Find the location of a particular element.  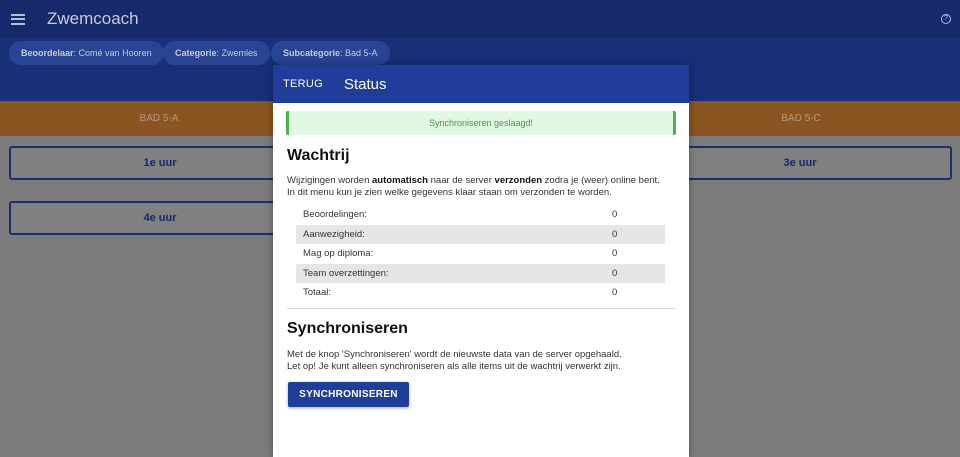

table-row: Beoordelingen: 0 is located at coordinates (460, 215).